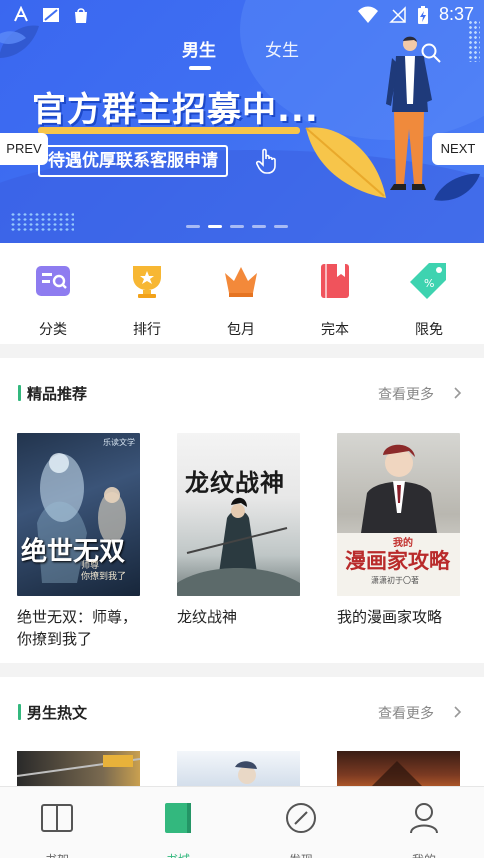  What do you see at coordinates (458, 149) in the screenshot?
I see `banner-next-button: NEXT` at bounding box center [458, 149].